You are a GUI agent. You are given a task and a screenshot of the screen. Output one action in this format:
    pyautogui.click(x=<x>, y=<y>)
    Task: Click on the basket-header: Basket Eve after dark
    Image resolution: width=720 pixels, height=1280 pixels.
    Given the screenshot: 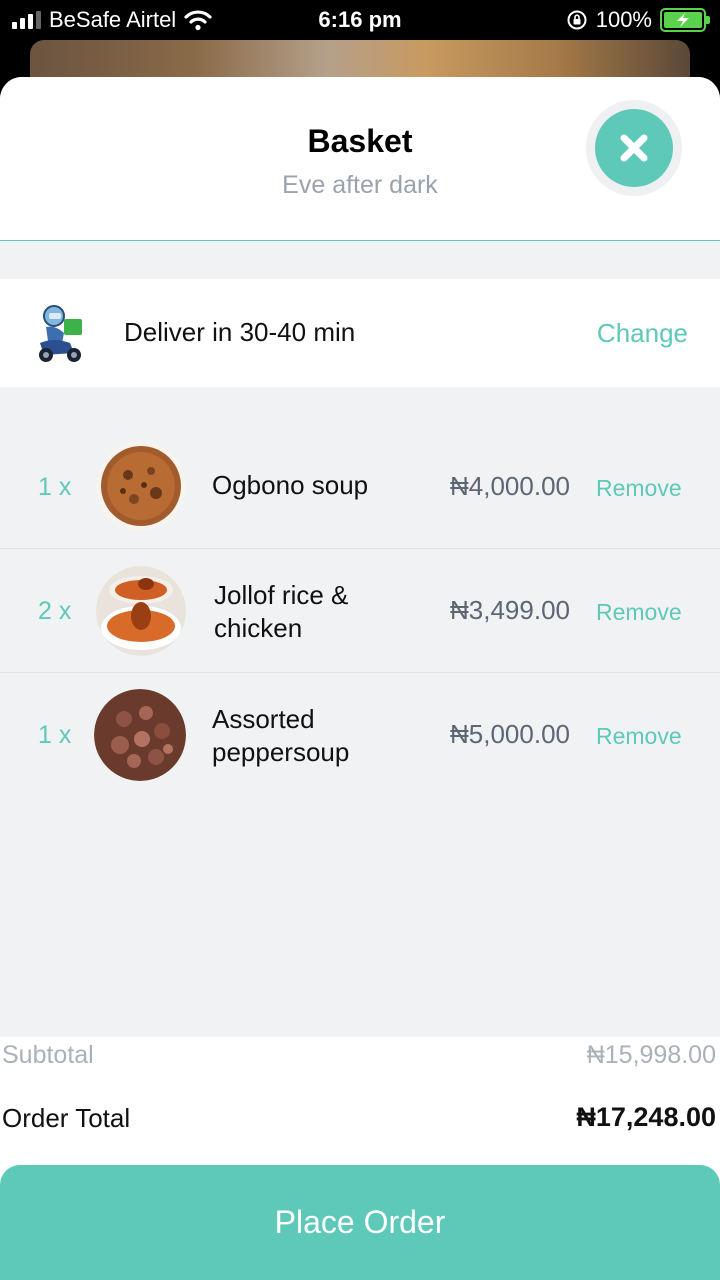 What is the action you would take?
    pyautogui.click(x=360, y=159)
    